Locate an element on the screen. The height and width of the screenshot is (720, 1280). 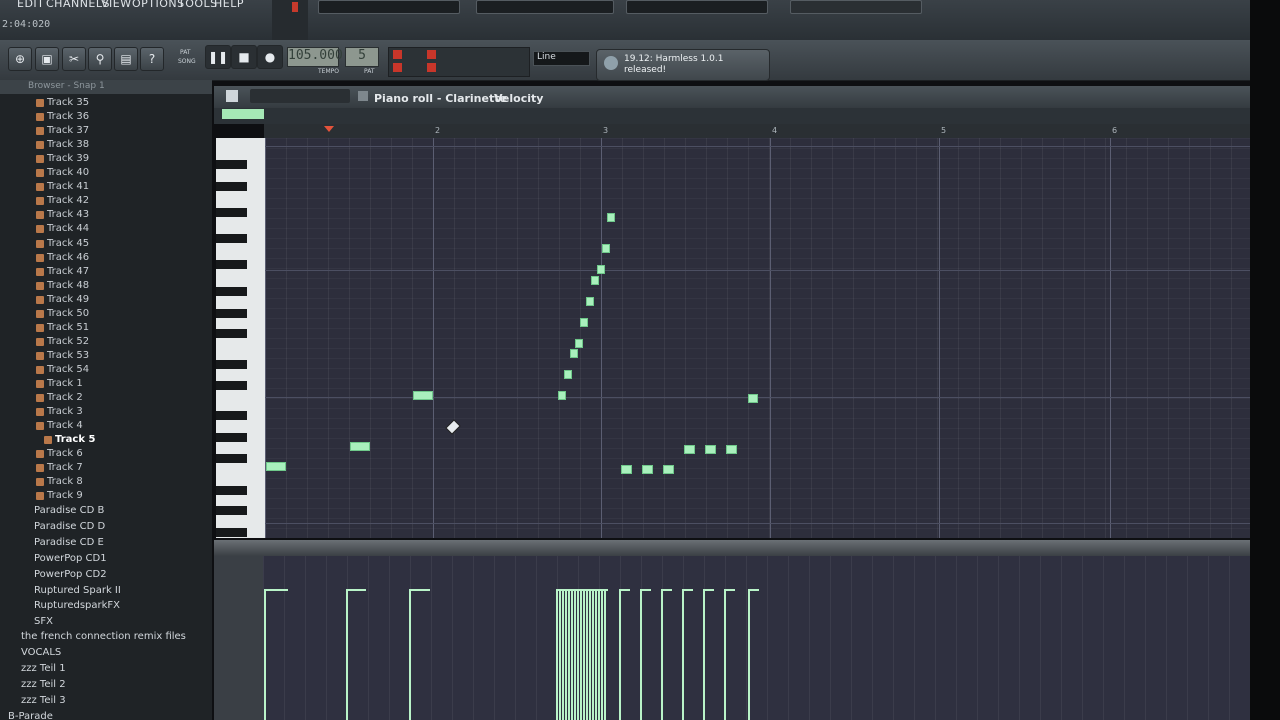
time-ruler is located at coordinates (757, 131).